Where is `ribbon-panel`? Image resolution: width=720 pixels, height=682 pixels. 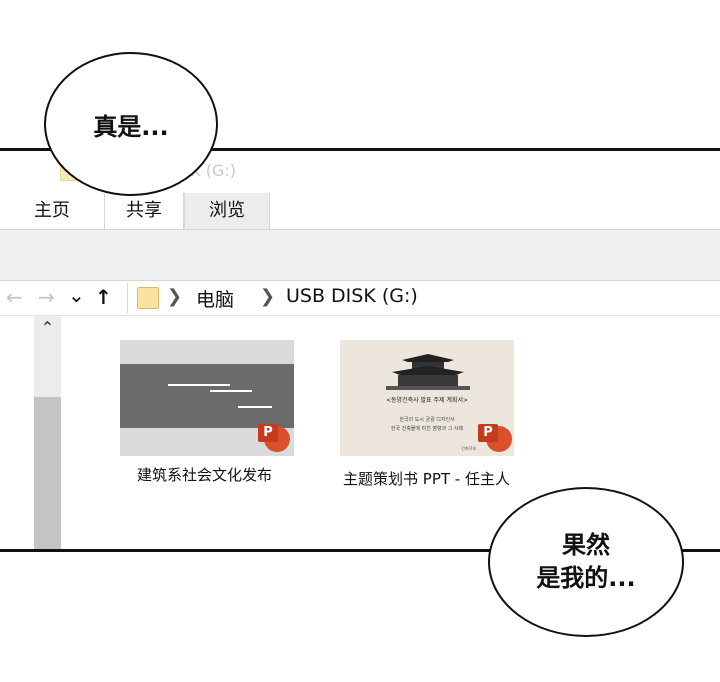 ribbon-panel is located at coordinates (360, 255).